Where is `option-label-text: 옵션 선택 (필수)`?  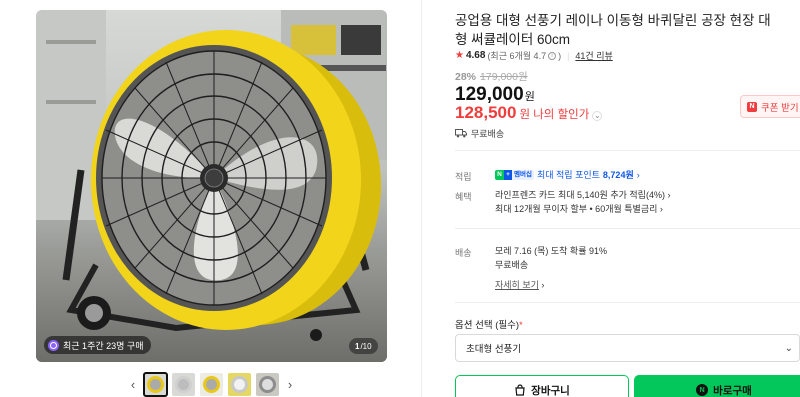
option-label-text: 옵션 선택 (필수) is located at coordinates (487, 325).